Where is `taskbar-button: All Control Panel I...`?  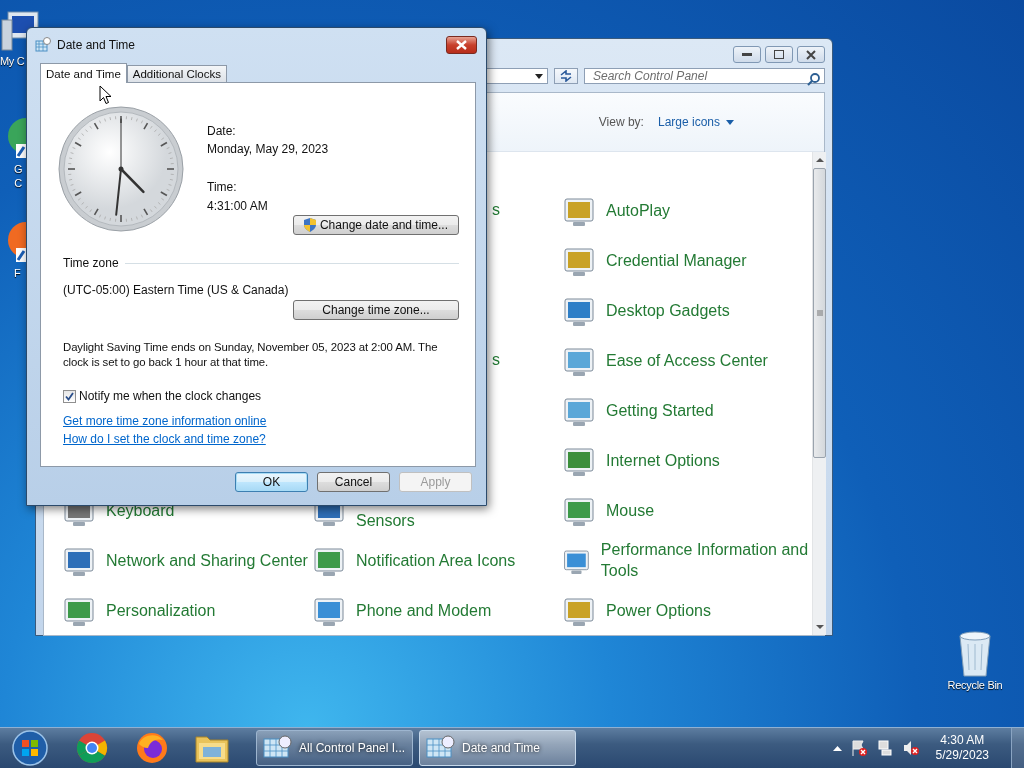
taskbar-button: All Control Panel I... is located at coordinates (334, 748).